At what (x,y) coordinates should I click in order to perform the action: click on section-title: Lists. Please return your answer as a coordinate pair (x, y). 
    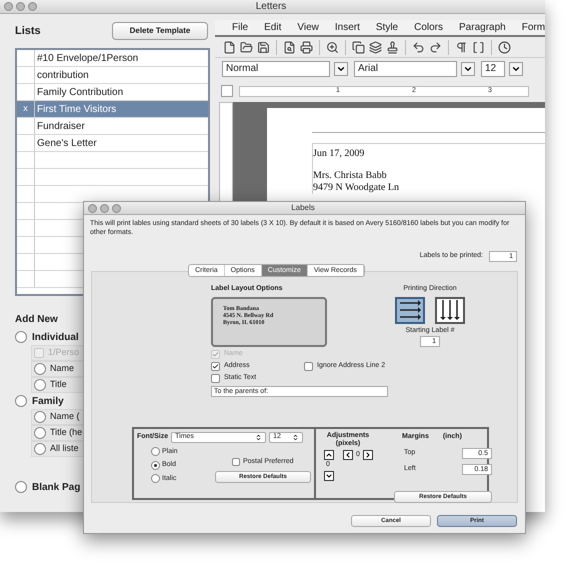
    Looking at the image, I should click on (28, 31).